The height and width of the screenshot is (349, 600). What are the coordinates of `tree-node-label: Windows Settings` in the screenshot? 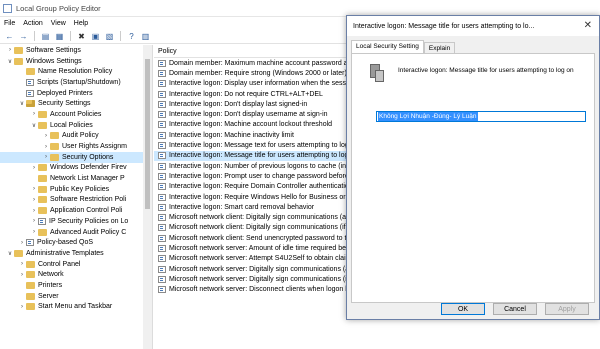 It's located at (54, 61).